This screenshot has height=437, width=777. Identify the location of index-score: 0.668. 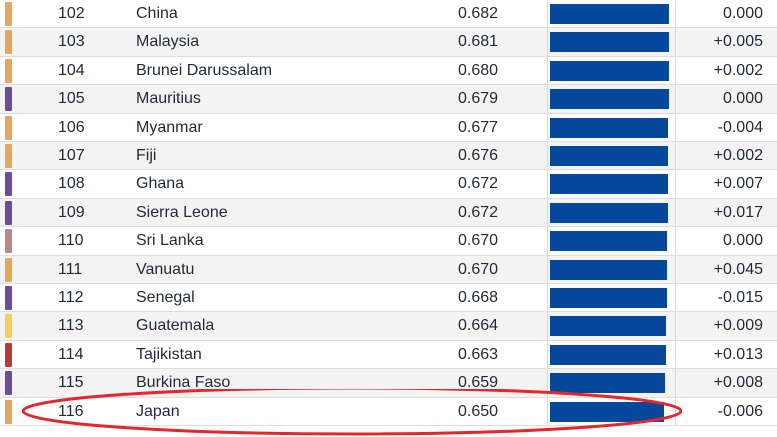
(478, 297).